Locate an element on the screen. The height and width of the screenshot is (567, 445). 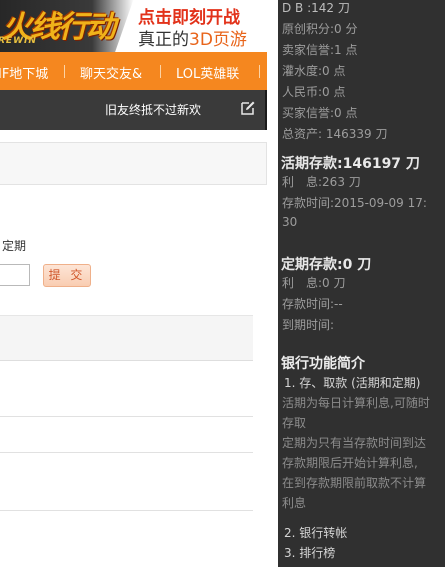
game-logo: 火线行动 REWIN is located at coordinates (67, 26).